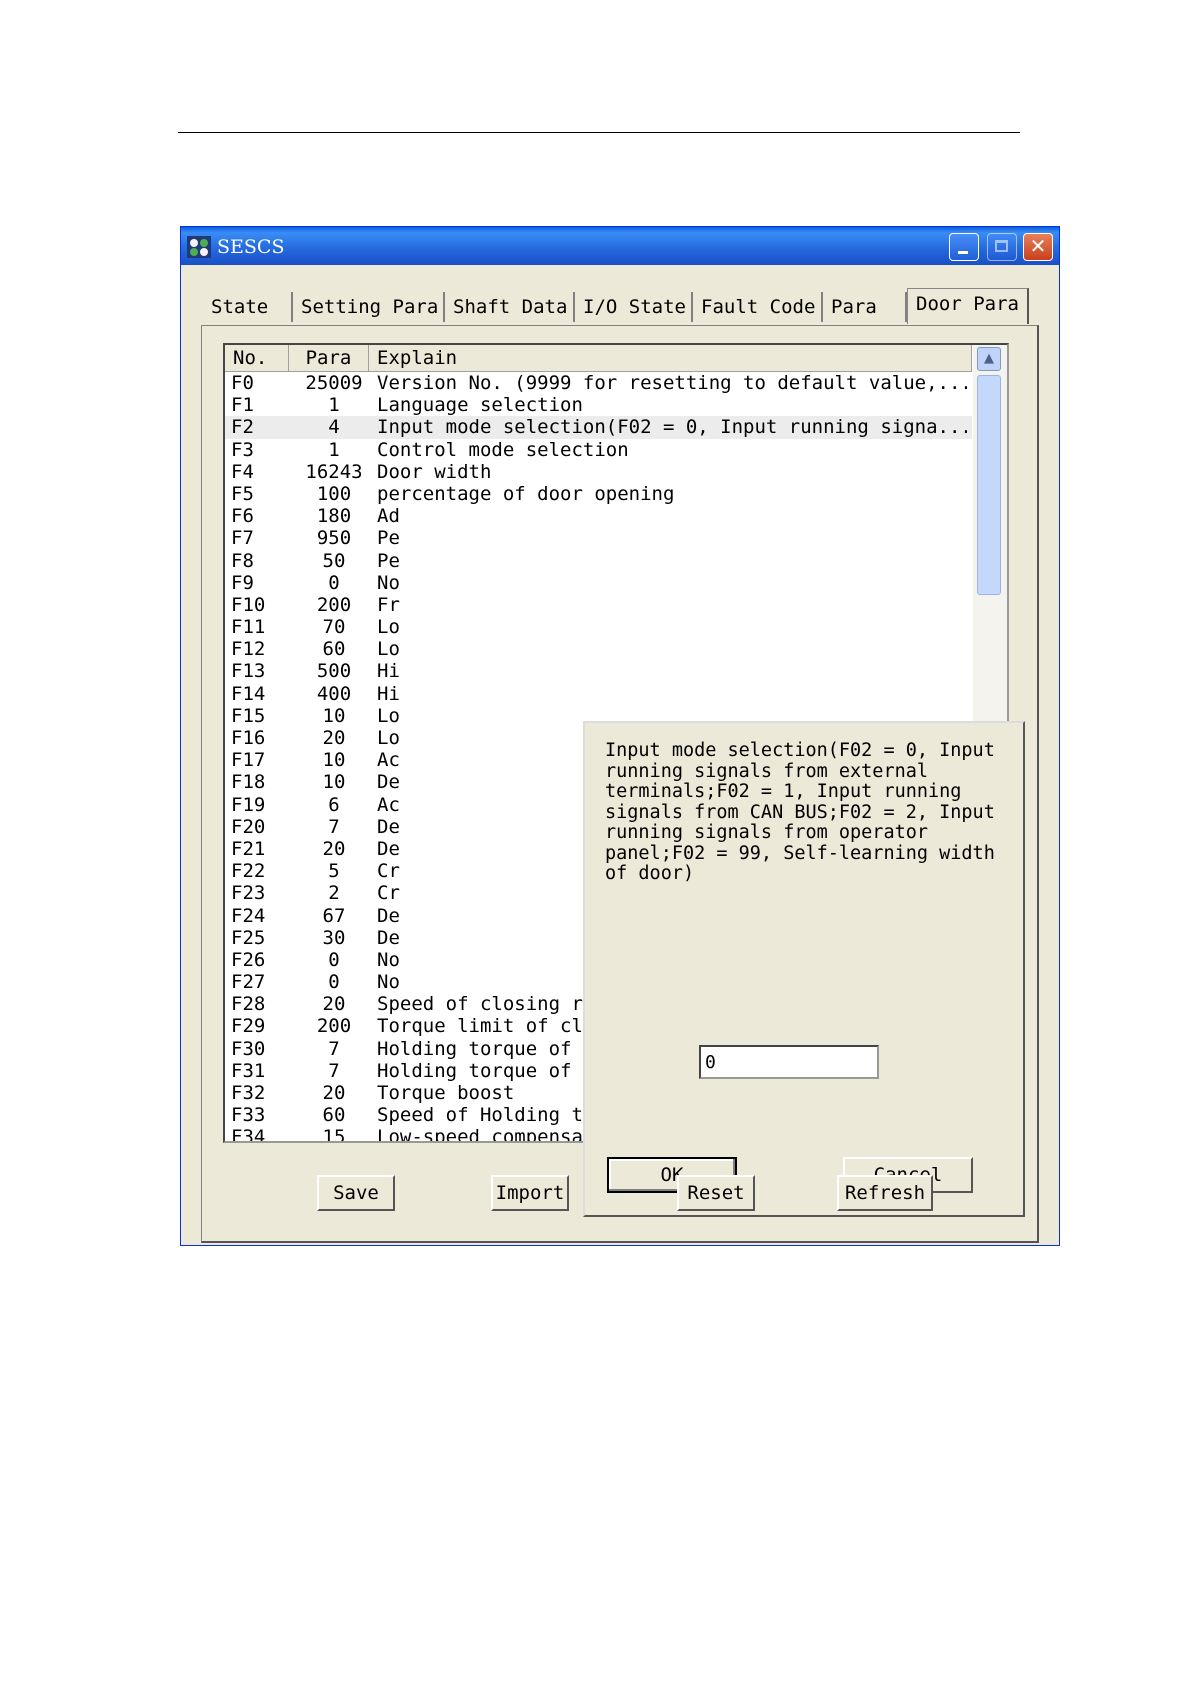 The height and width of the screenshot is (1684, 1190). Describe the element at coordinates (598, 561) in the screenshot. I see `table-row: F8 50 Pe` at that location.